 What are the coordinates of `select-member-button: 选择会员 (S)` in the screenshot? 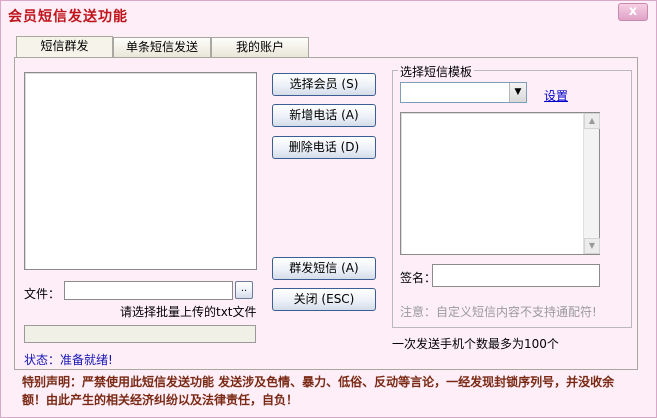 It's located at (324, 84).